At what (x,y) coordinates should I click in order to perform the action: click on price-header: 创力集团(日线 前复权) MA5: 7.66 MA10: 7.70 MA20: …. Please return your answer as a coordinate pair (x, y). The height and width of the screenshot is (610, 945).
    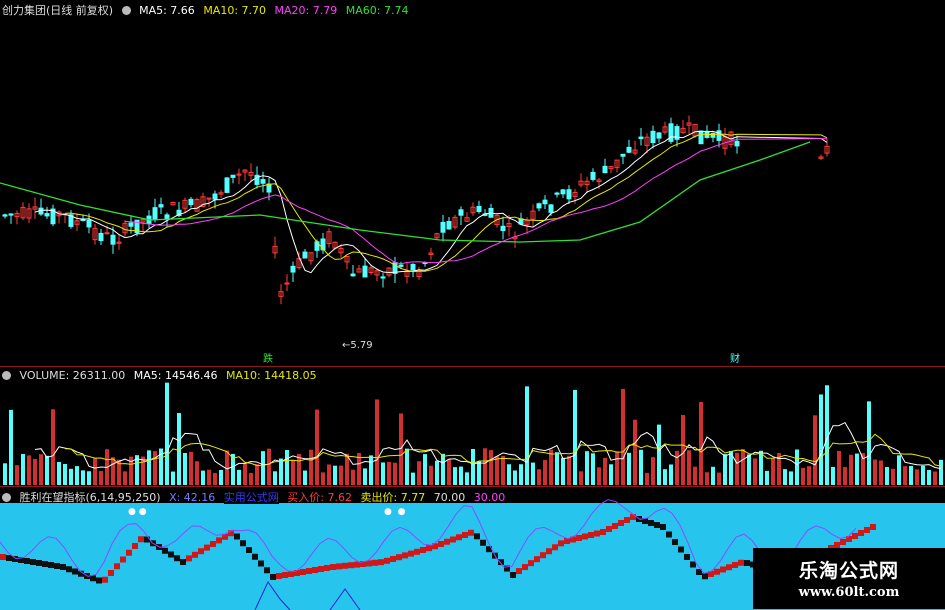
    Looking at the image, I should click on (207, 10).